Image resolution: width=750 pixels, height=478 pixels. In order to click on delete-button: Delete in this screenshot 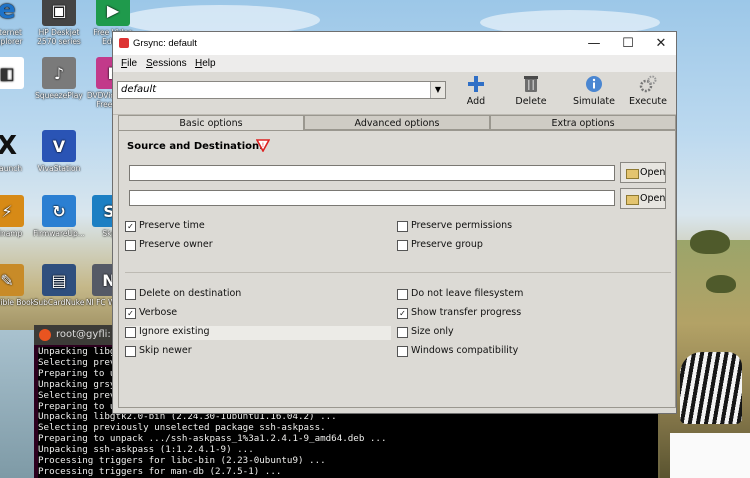, I will do `click(531, 93)`.